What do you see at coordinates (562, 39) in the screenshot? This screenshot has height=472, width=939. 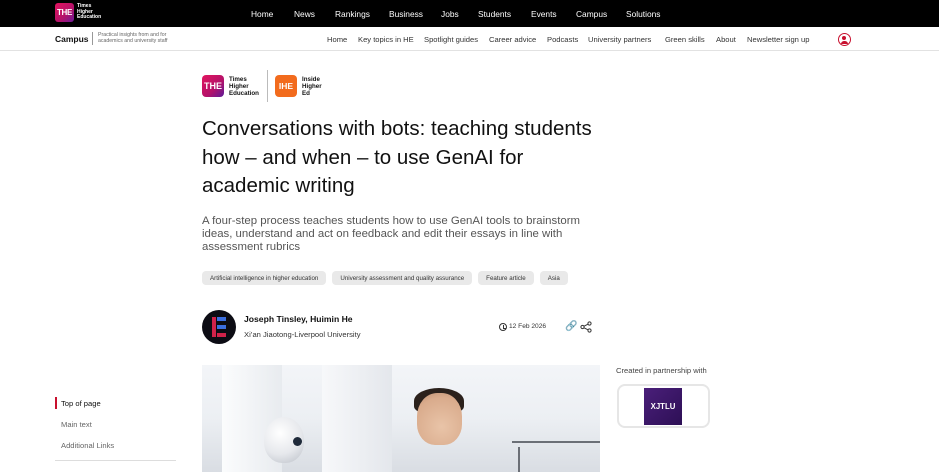 I see `subnav-podcasts: Podcasts` at bounding box center [562, 39].